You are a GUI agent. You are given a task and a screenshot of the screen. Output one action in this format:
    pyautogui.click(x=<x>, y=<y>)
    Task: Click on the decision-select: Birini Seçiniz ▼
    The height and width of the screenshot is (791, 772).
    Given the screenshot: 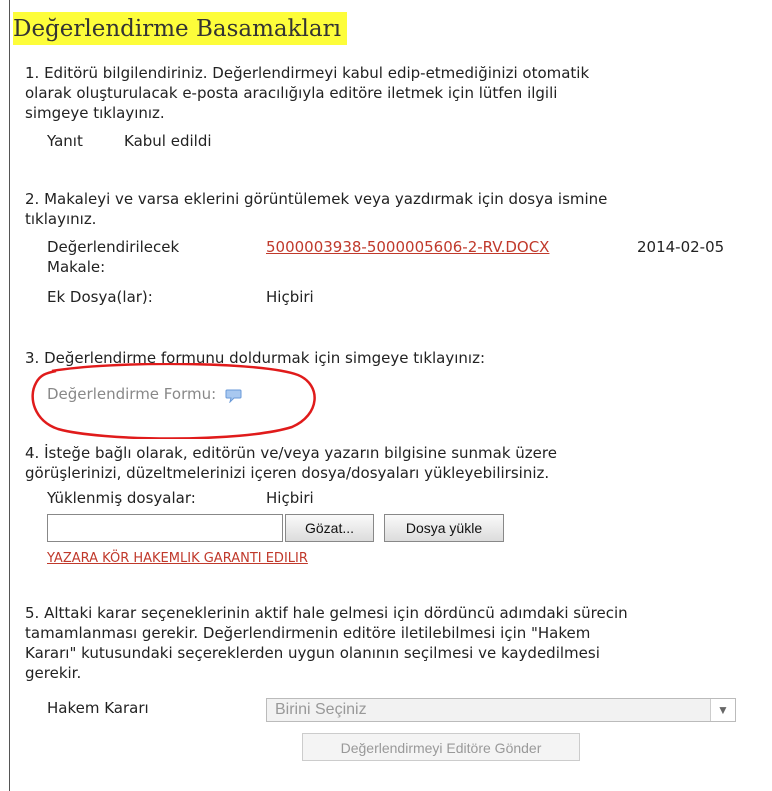 What is the action you would take?
    pyautogui.click(x=501, y=710)
    